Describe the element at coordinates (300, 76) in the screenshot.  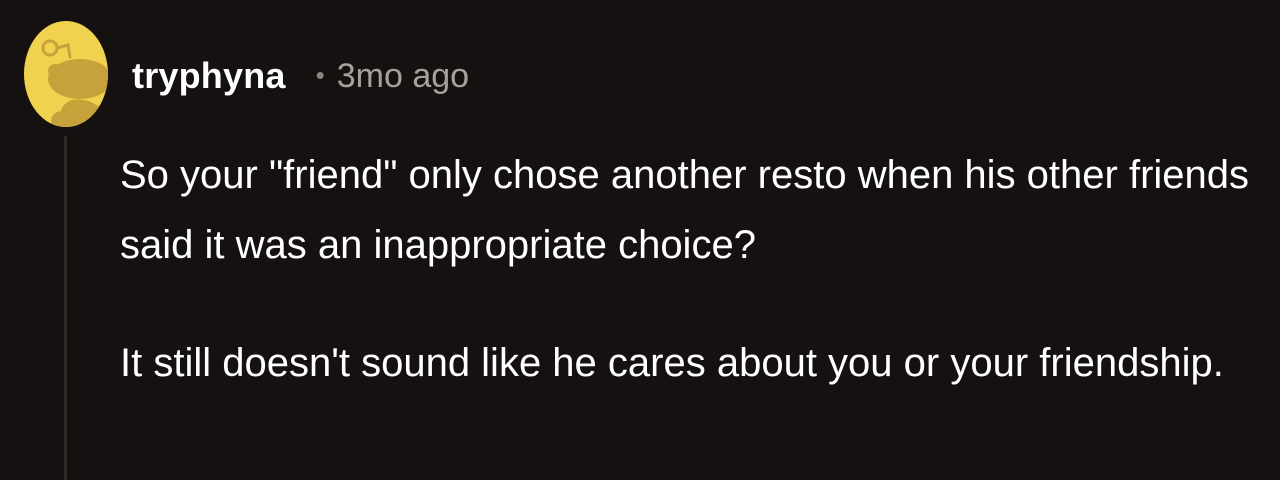
I see `comment-header: tryphyna • 3mo ago` at that location.